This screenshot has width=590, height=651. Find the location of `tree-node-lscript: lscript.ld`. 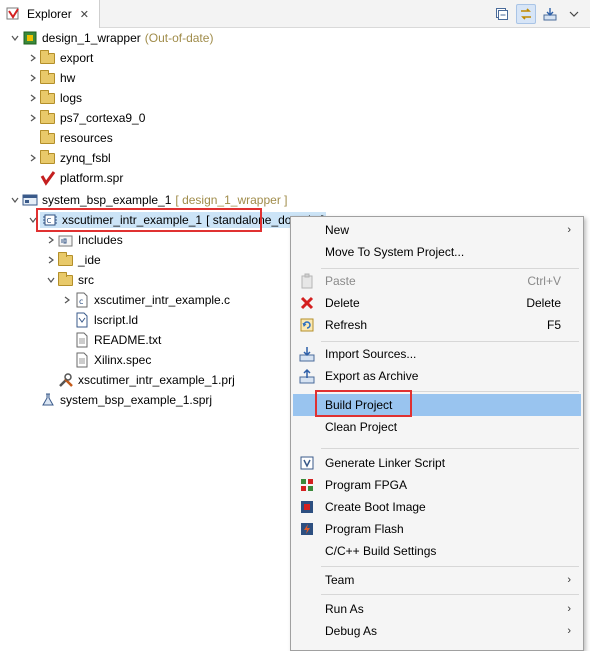

tree-node-lscript: lscript.ld is located at coordinates (99, 320).